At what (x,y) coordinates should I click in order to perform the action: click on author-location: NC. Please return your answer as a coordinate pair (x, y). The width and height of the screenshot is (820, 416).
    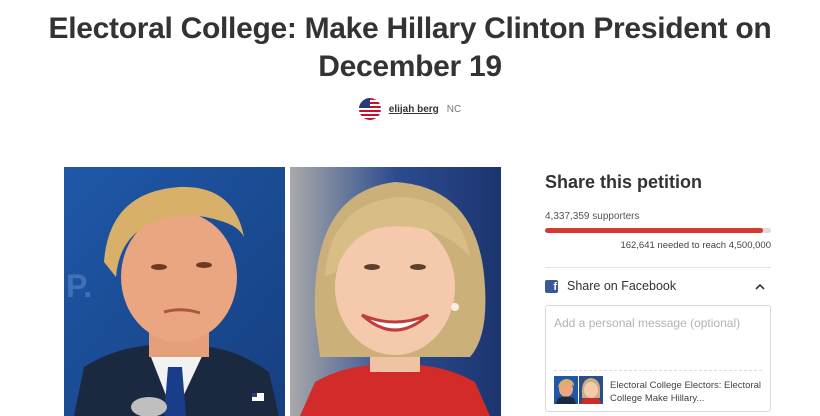
    Looking at the image, I should click on (454, 109).